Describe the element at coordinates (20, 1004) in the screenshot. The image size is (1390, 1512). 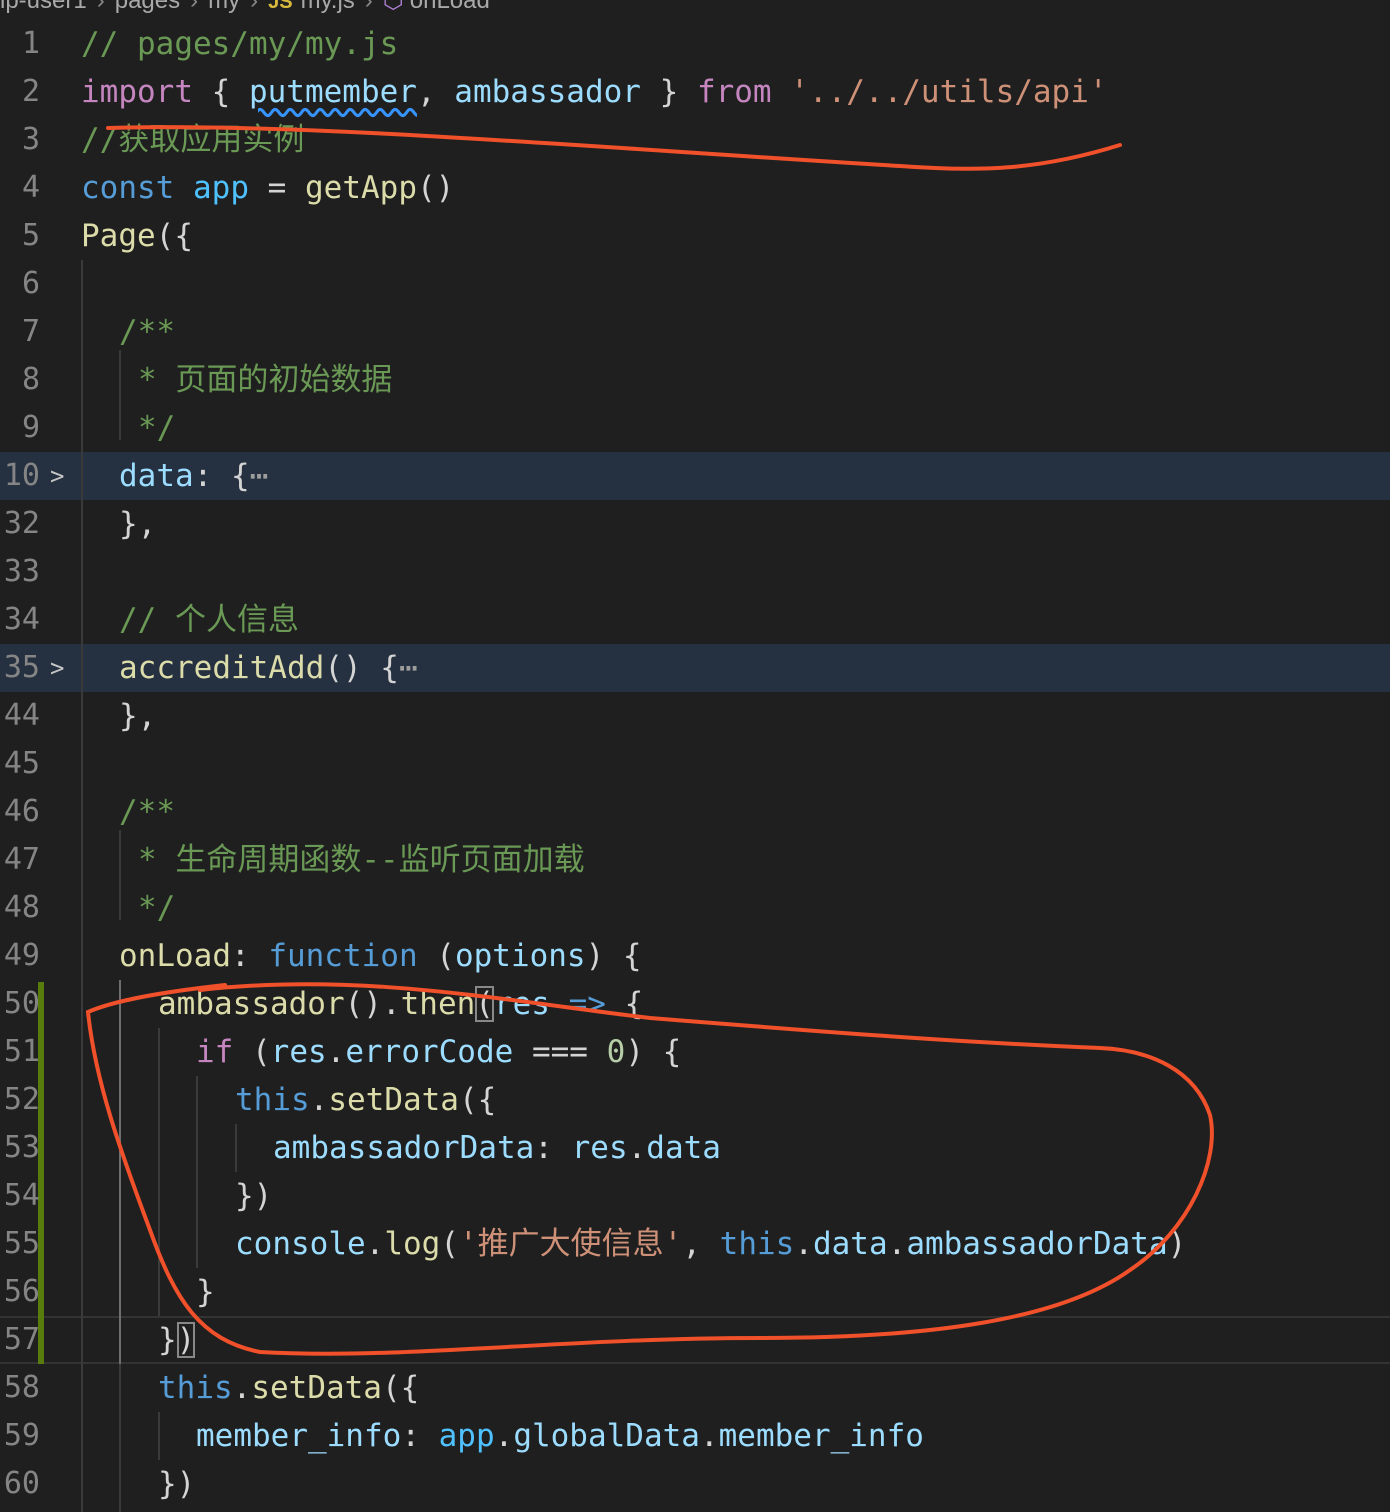
I see `line-number: 50` at that location.